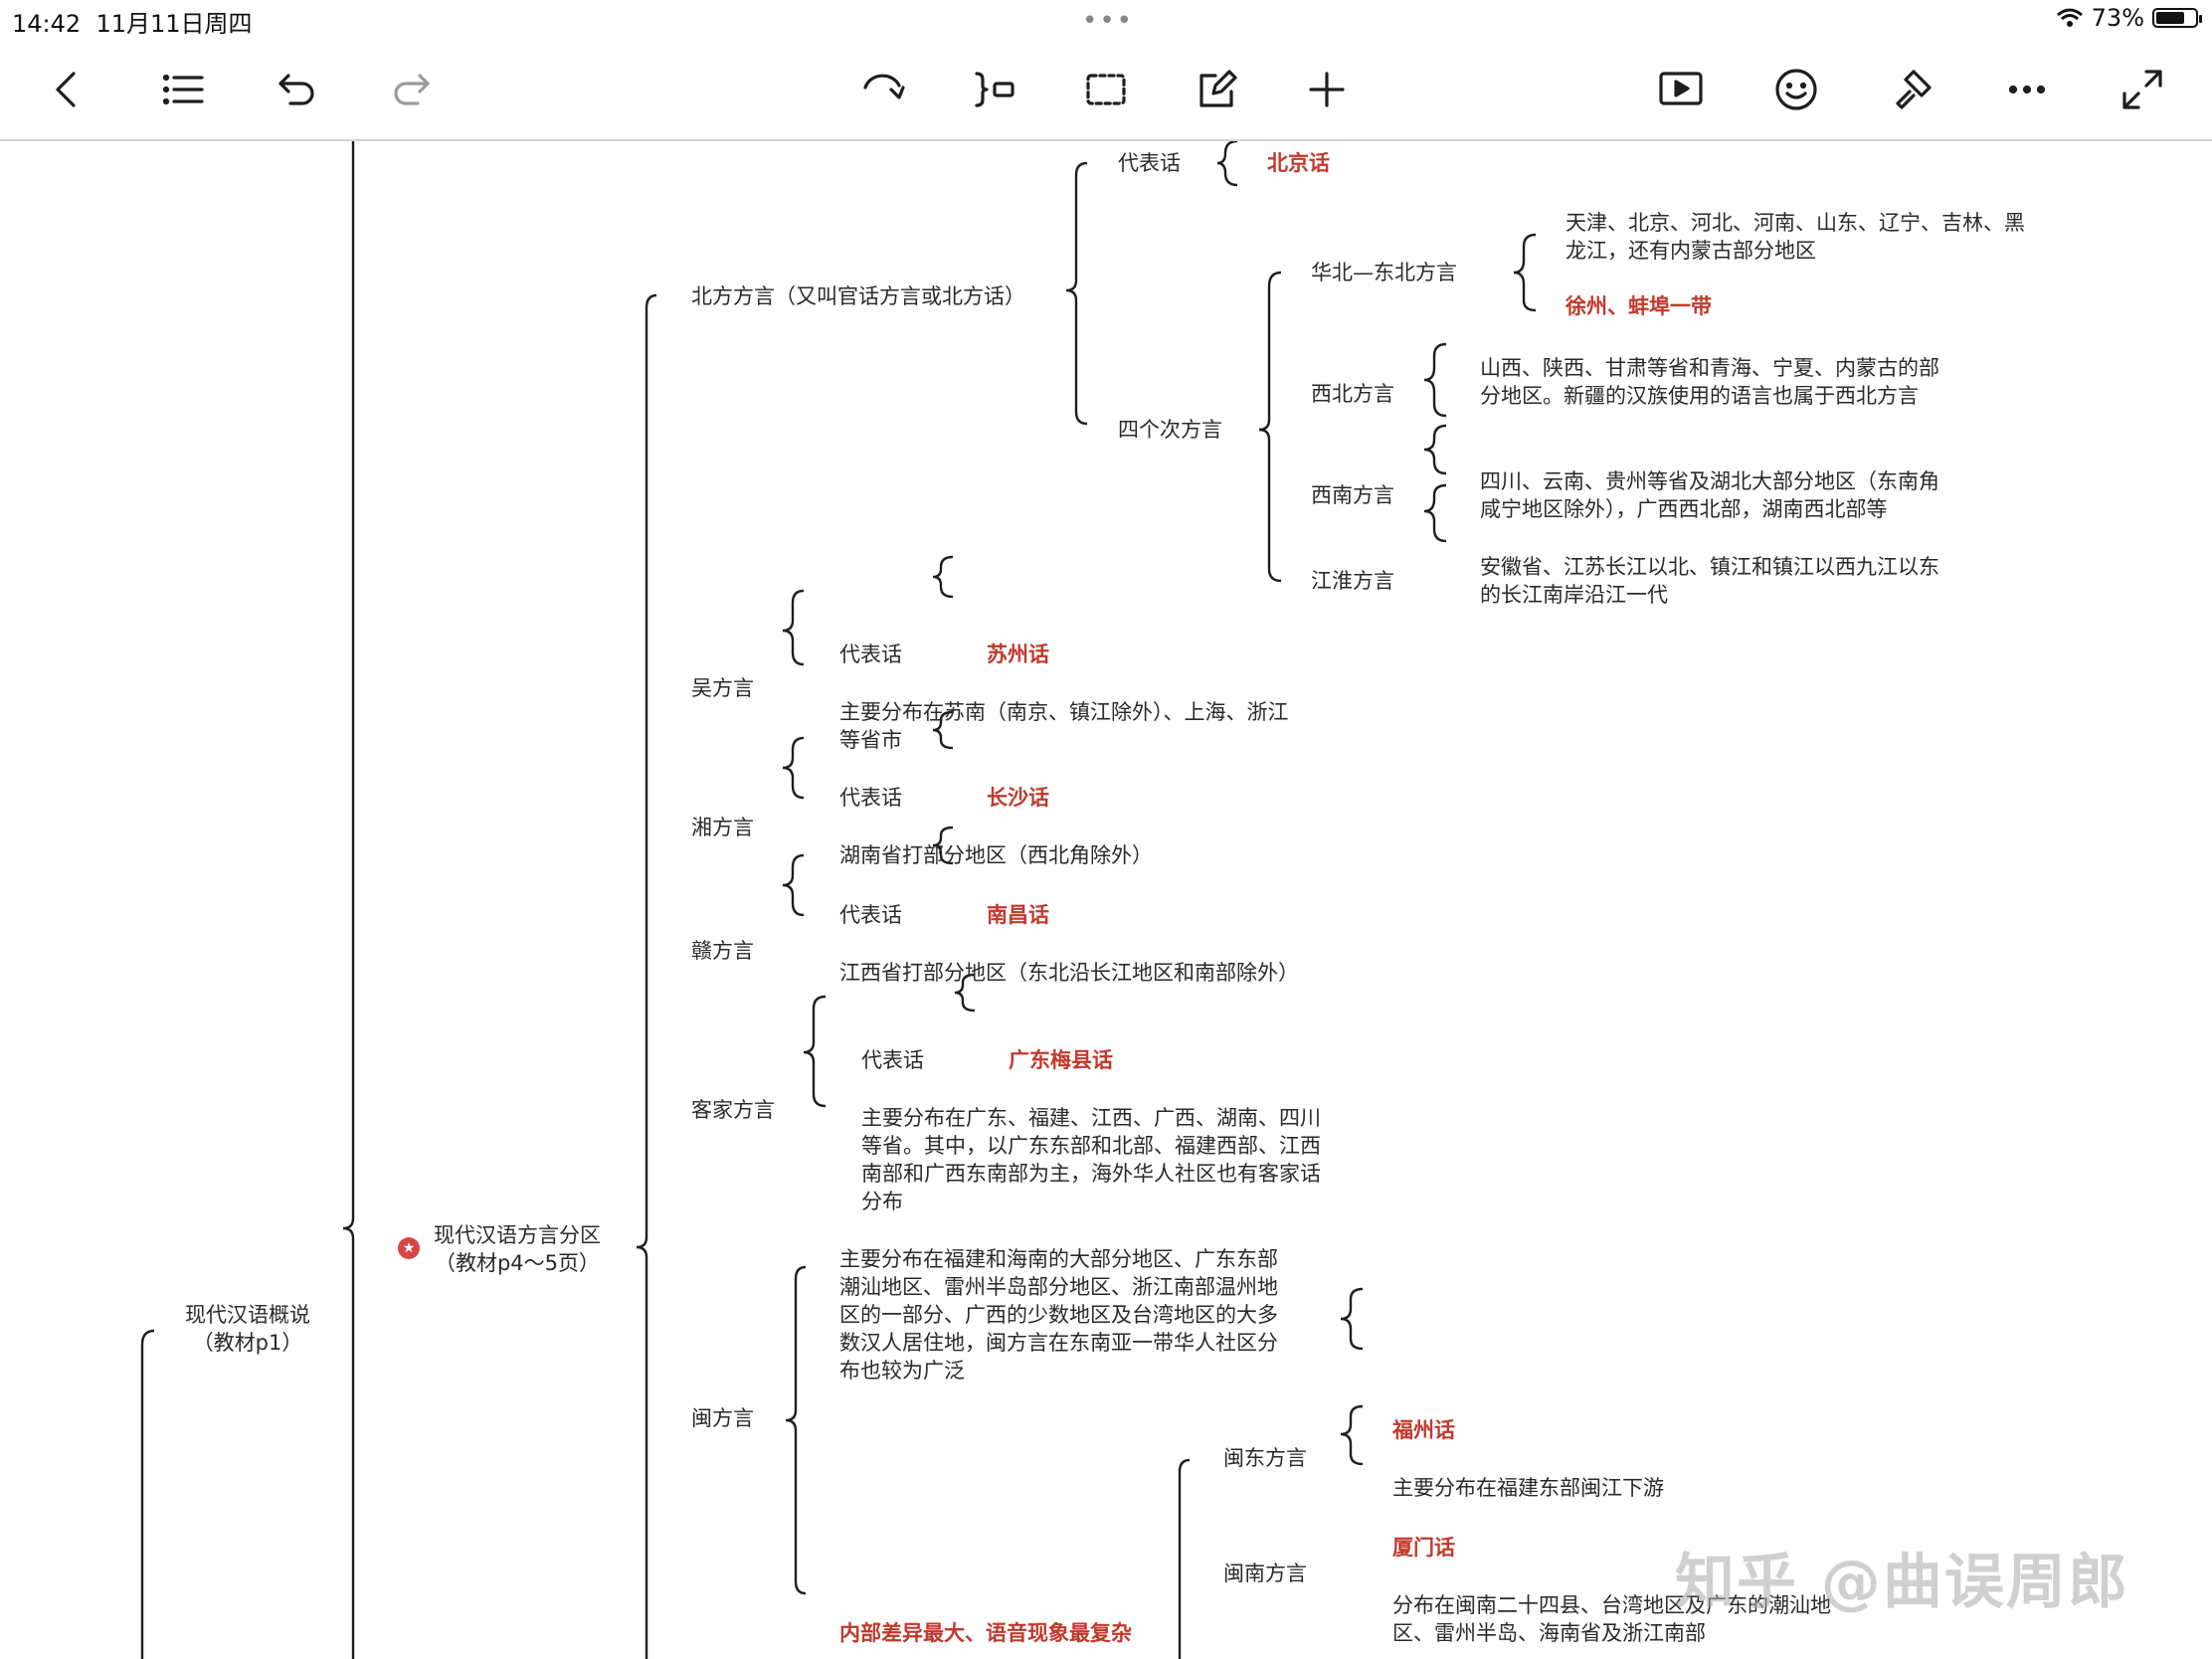 The image size is (2212, 1659). I want to click on battery-icon, so click(2177, 18).